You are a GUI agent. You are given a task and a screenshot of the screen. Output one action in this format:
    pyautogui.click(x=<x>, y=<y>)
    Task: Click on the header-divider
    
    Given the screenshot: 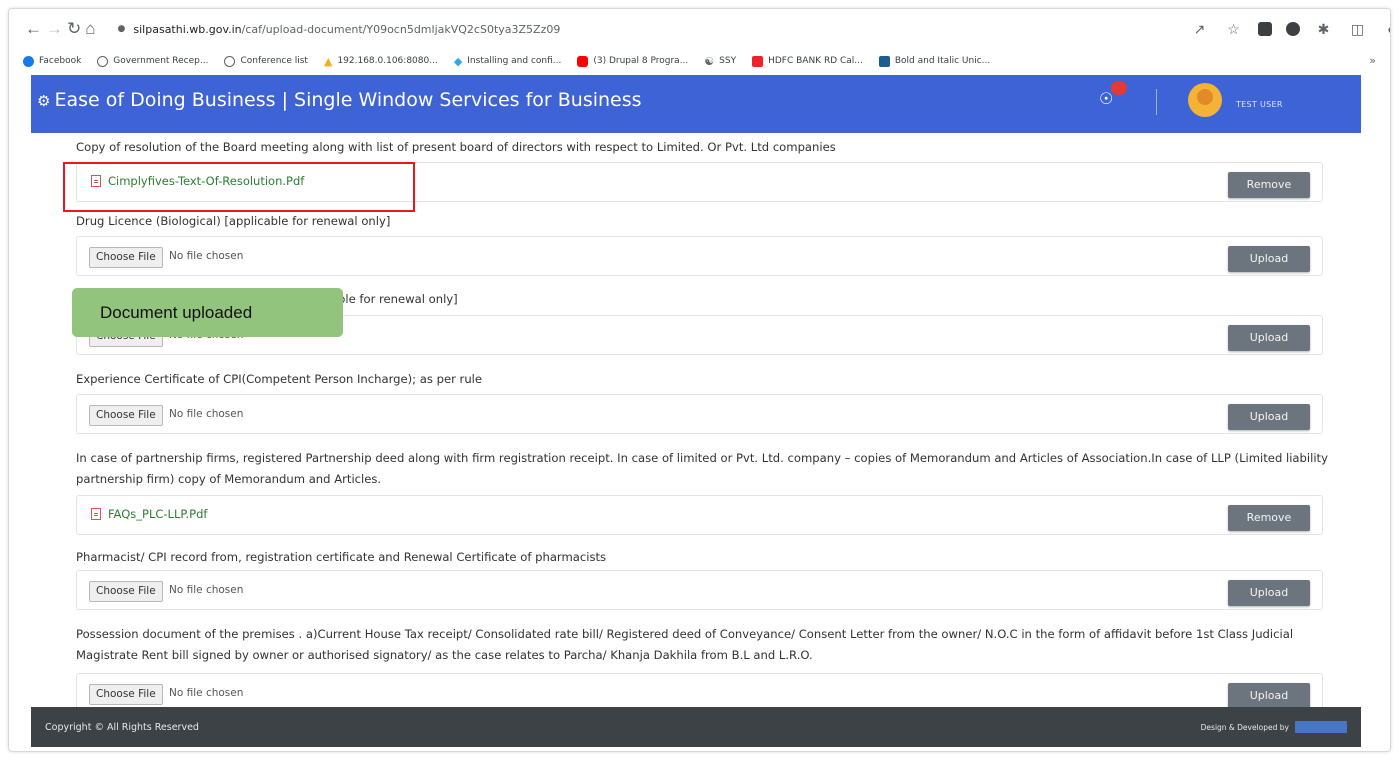 What is the action you would take?
    pyautogui.click(x=1156, y=102)
    